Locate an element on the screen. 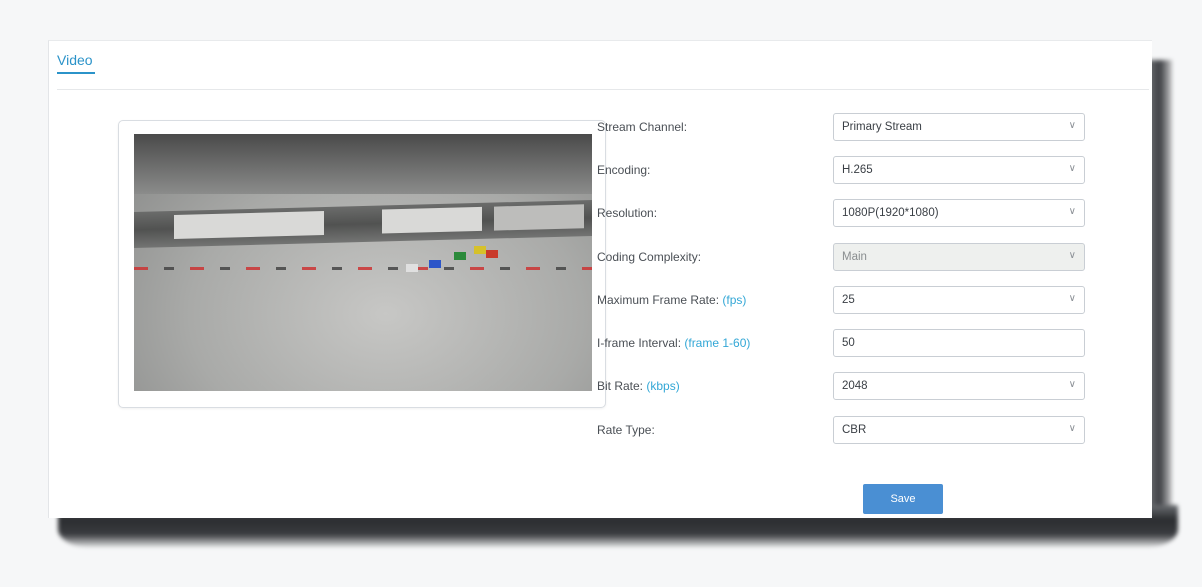 This screenshot has height=587, width=1202. resolution-label-text: Resolution: is located at coordinates (627, 213).